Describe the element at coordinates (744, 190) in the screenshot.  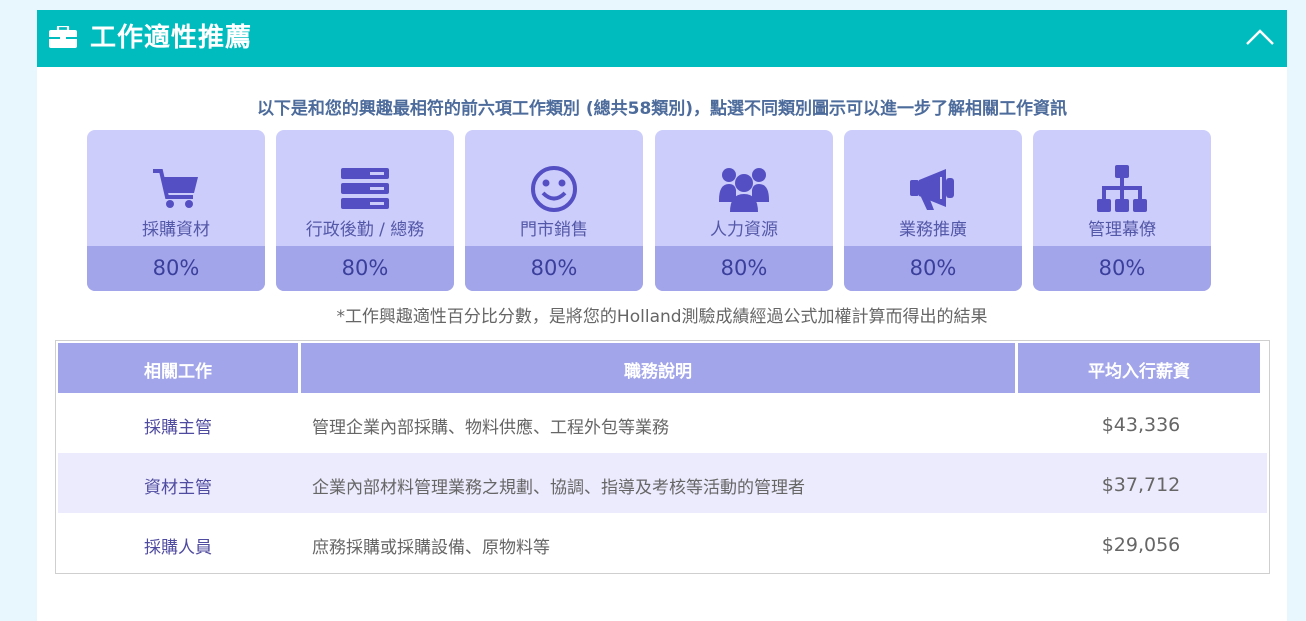
I see `users-icon` at that location.